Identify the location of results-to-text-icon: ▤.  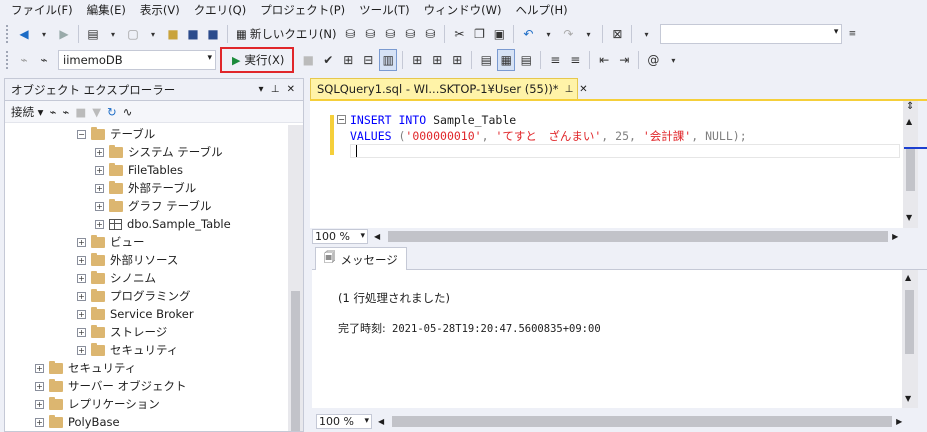
(486, 60).